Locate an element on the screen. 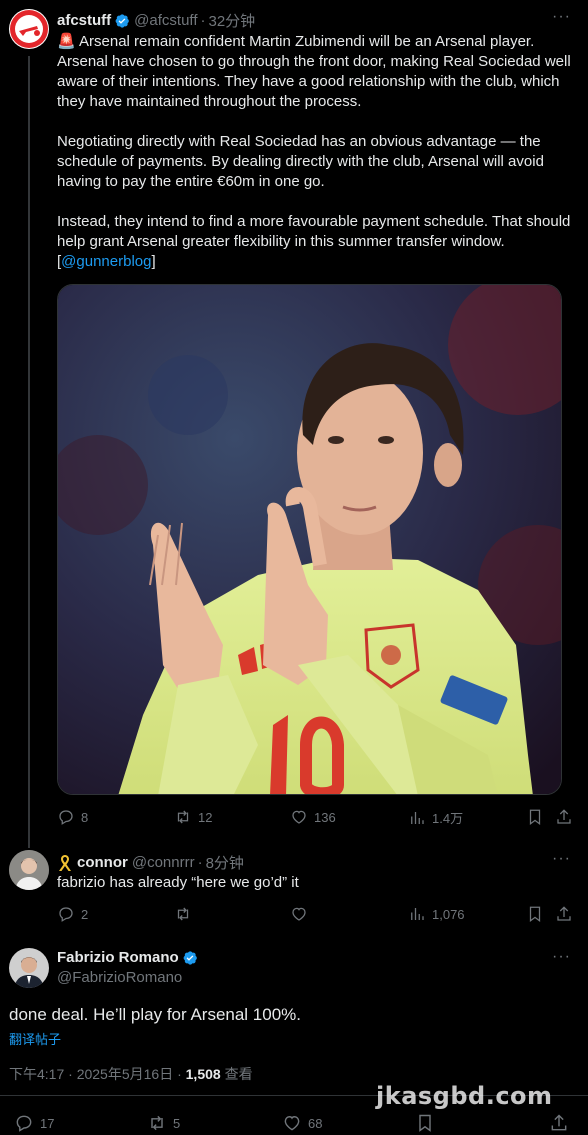  reply-button: 2 is located at coordinates (72, 914).